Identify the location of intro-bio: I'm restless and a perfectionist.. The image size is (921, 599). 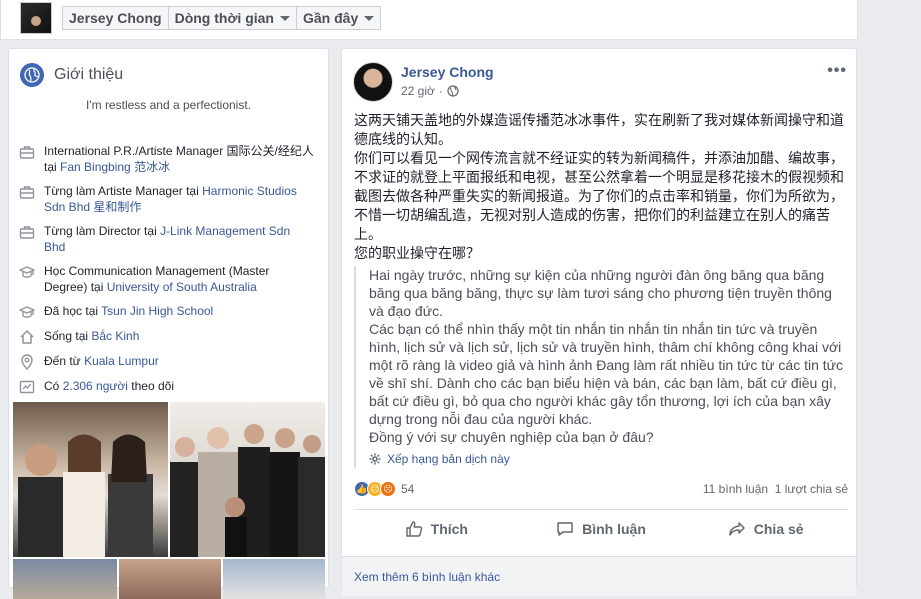
(168, 105).